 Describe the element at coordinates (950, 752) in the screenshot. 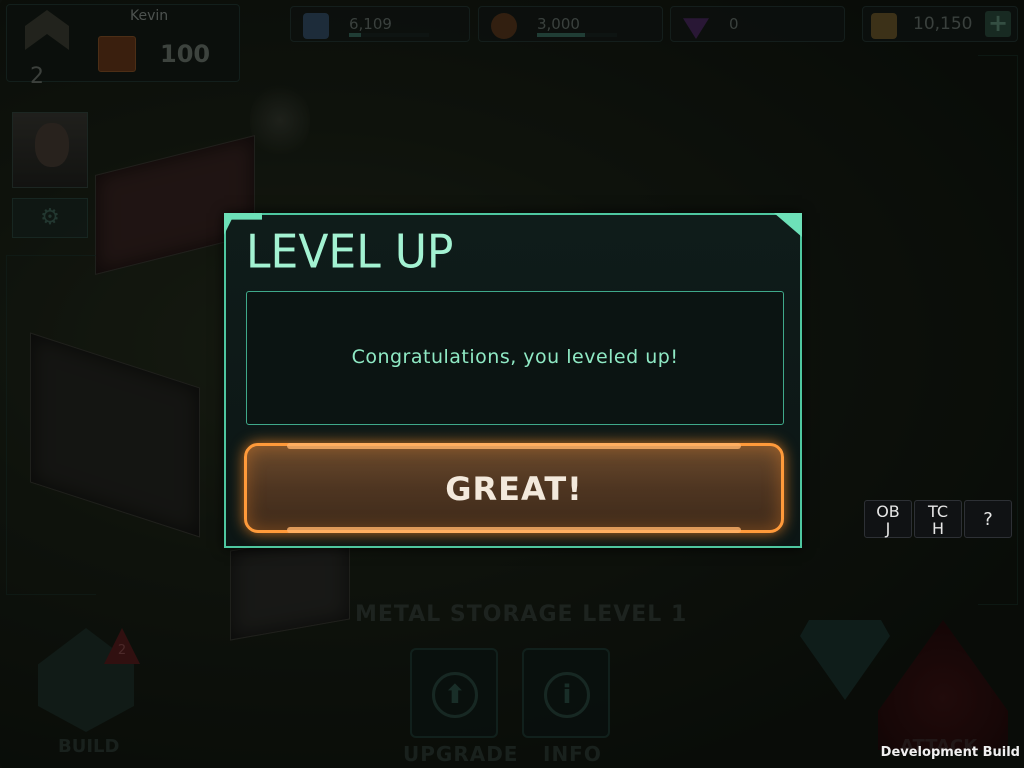

I see `development-build-label: Development Build` at that location.